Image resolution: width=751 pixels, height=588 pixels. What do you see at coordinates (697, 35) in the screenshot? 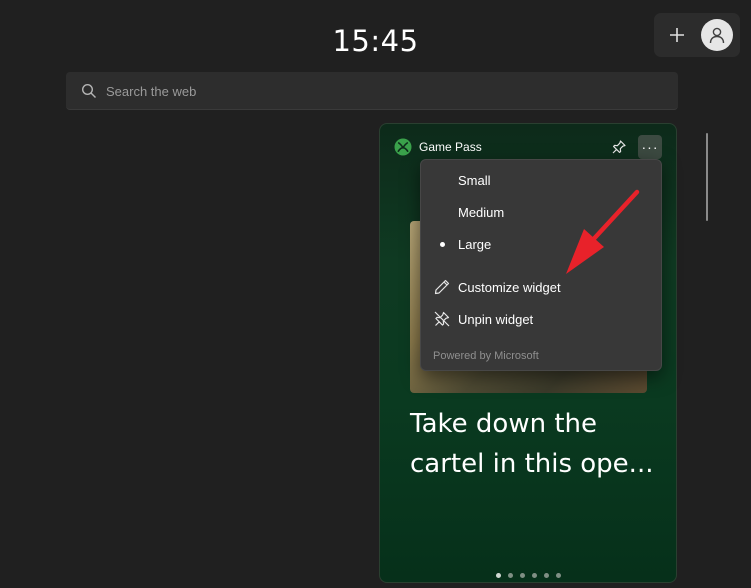
I see `top-actions` at bounding box center [697, 35].